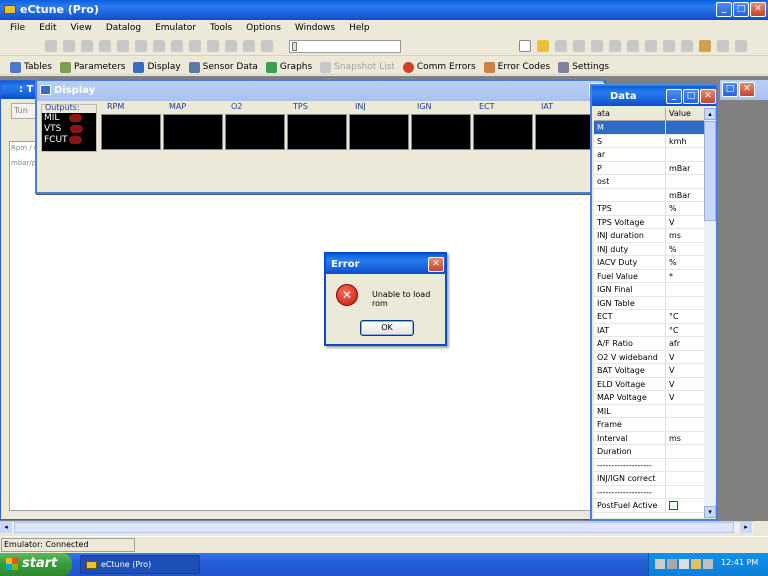 The height and width of the screenshot is (576, 768). What do you see at coordinates (213, 46) in the screenshot?
I see `play-icon` at bounding box center [213, 46].